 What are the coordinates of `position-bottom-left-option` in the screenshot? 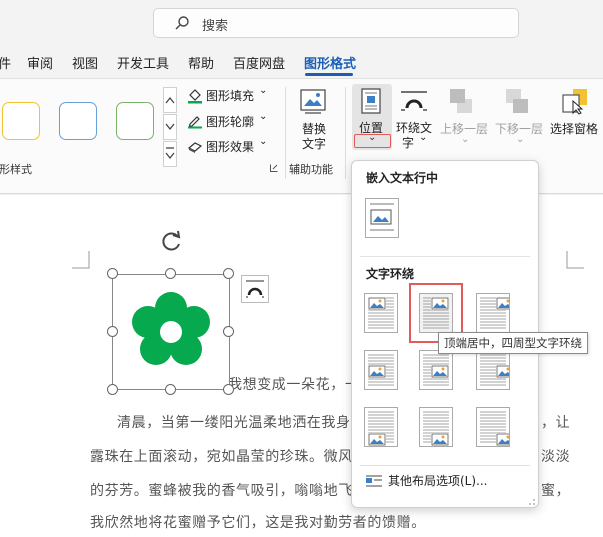 It's located at (381, 427).